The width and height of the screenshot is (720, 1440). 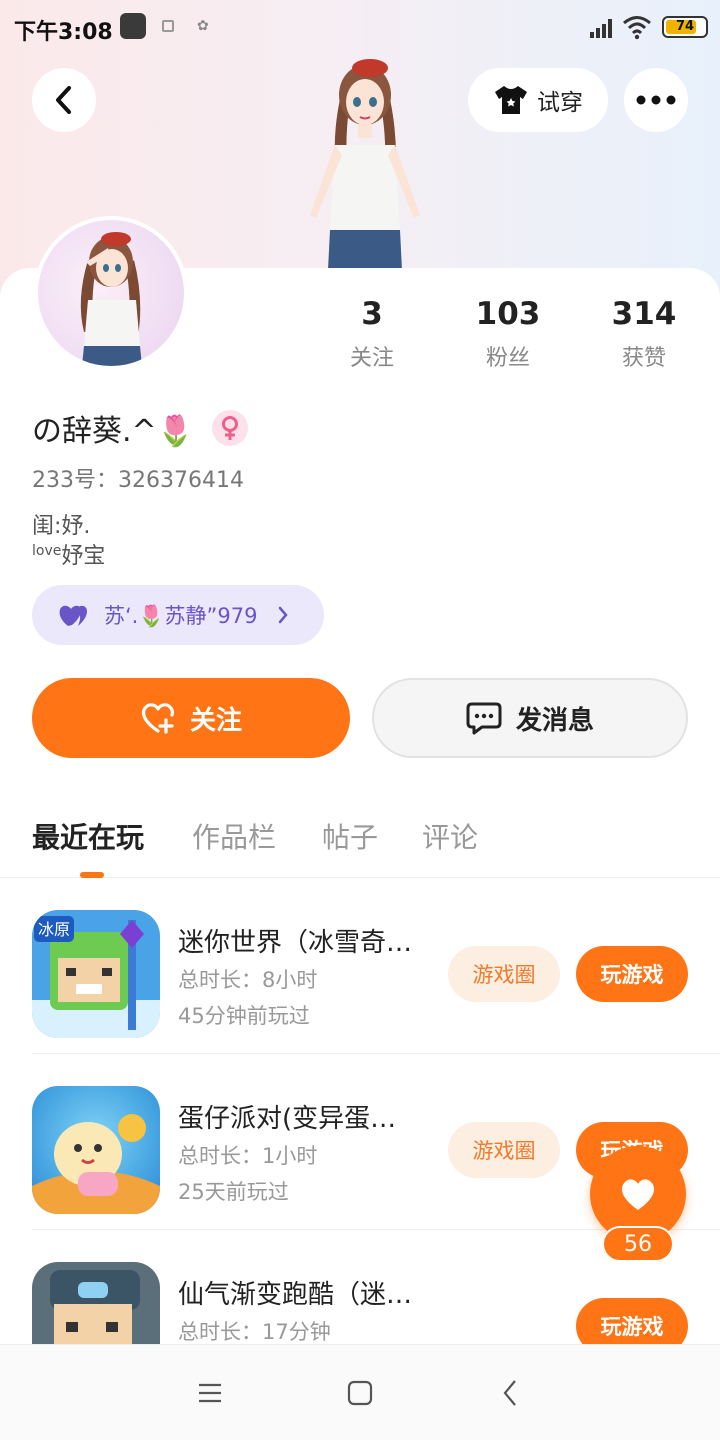 I want to click on tab-comments: 评论, so click(x=450, y=836).